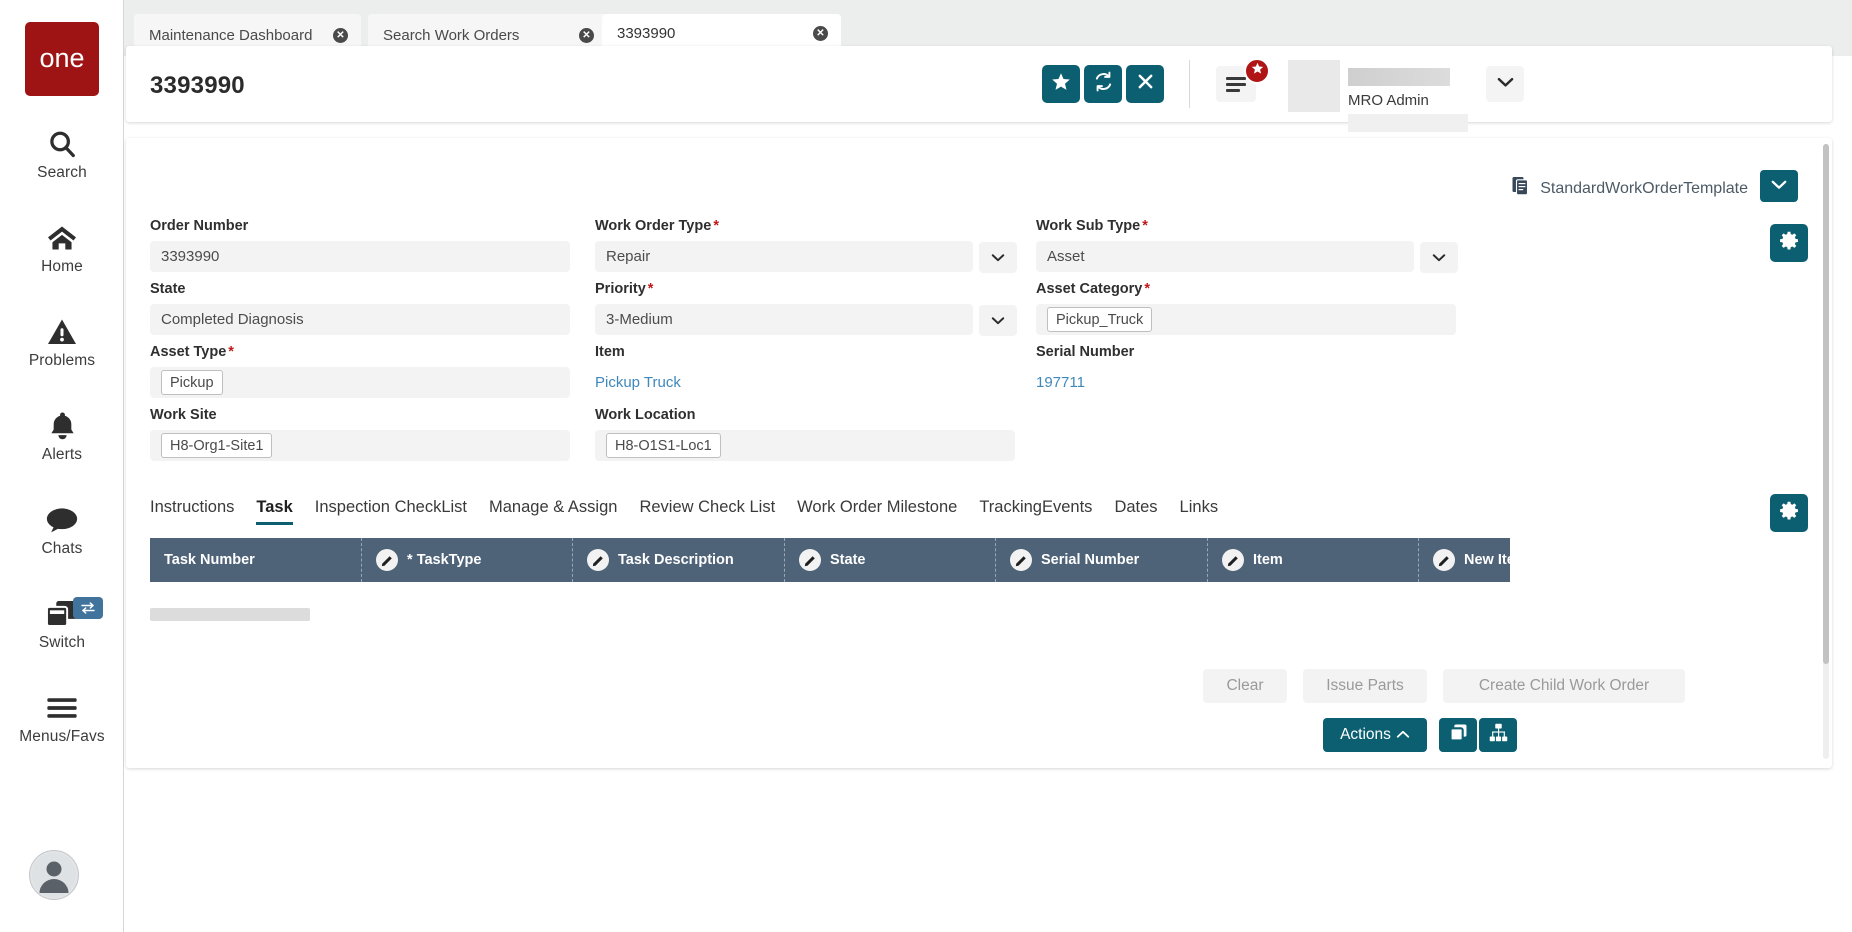 The height and width of the screenshot is (932, 1852). What do you see at coordinates (1102, 560) in the screenshot?
I see `grid-column-serial-number: Serial Number` at bounding box center [1102, 560].